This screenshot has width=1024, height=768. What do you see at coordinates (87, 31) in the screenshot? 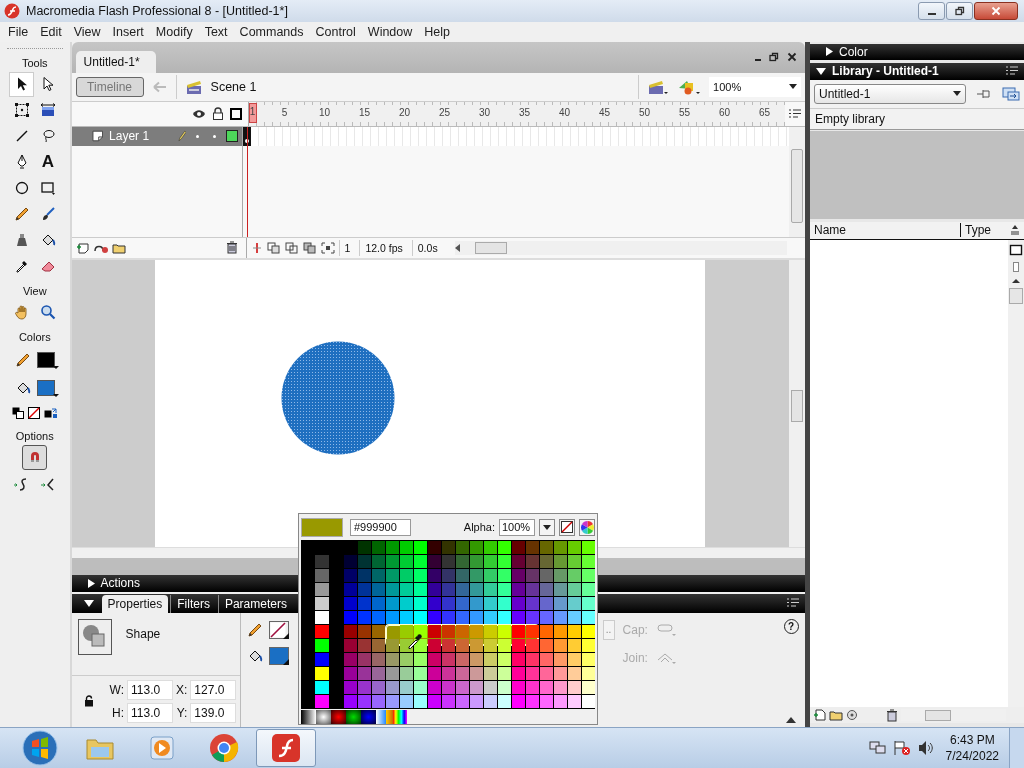
I see `menu-item: View` at bounding box center [87, 31].